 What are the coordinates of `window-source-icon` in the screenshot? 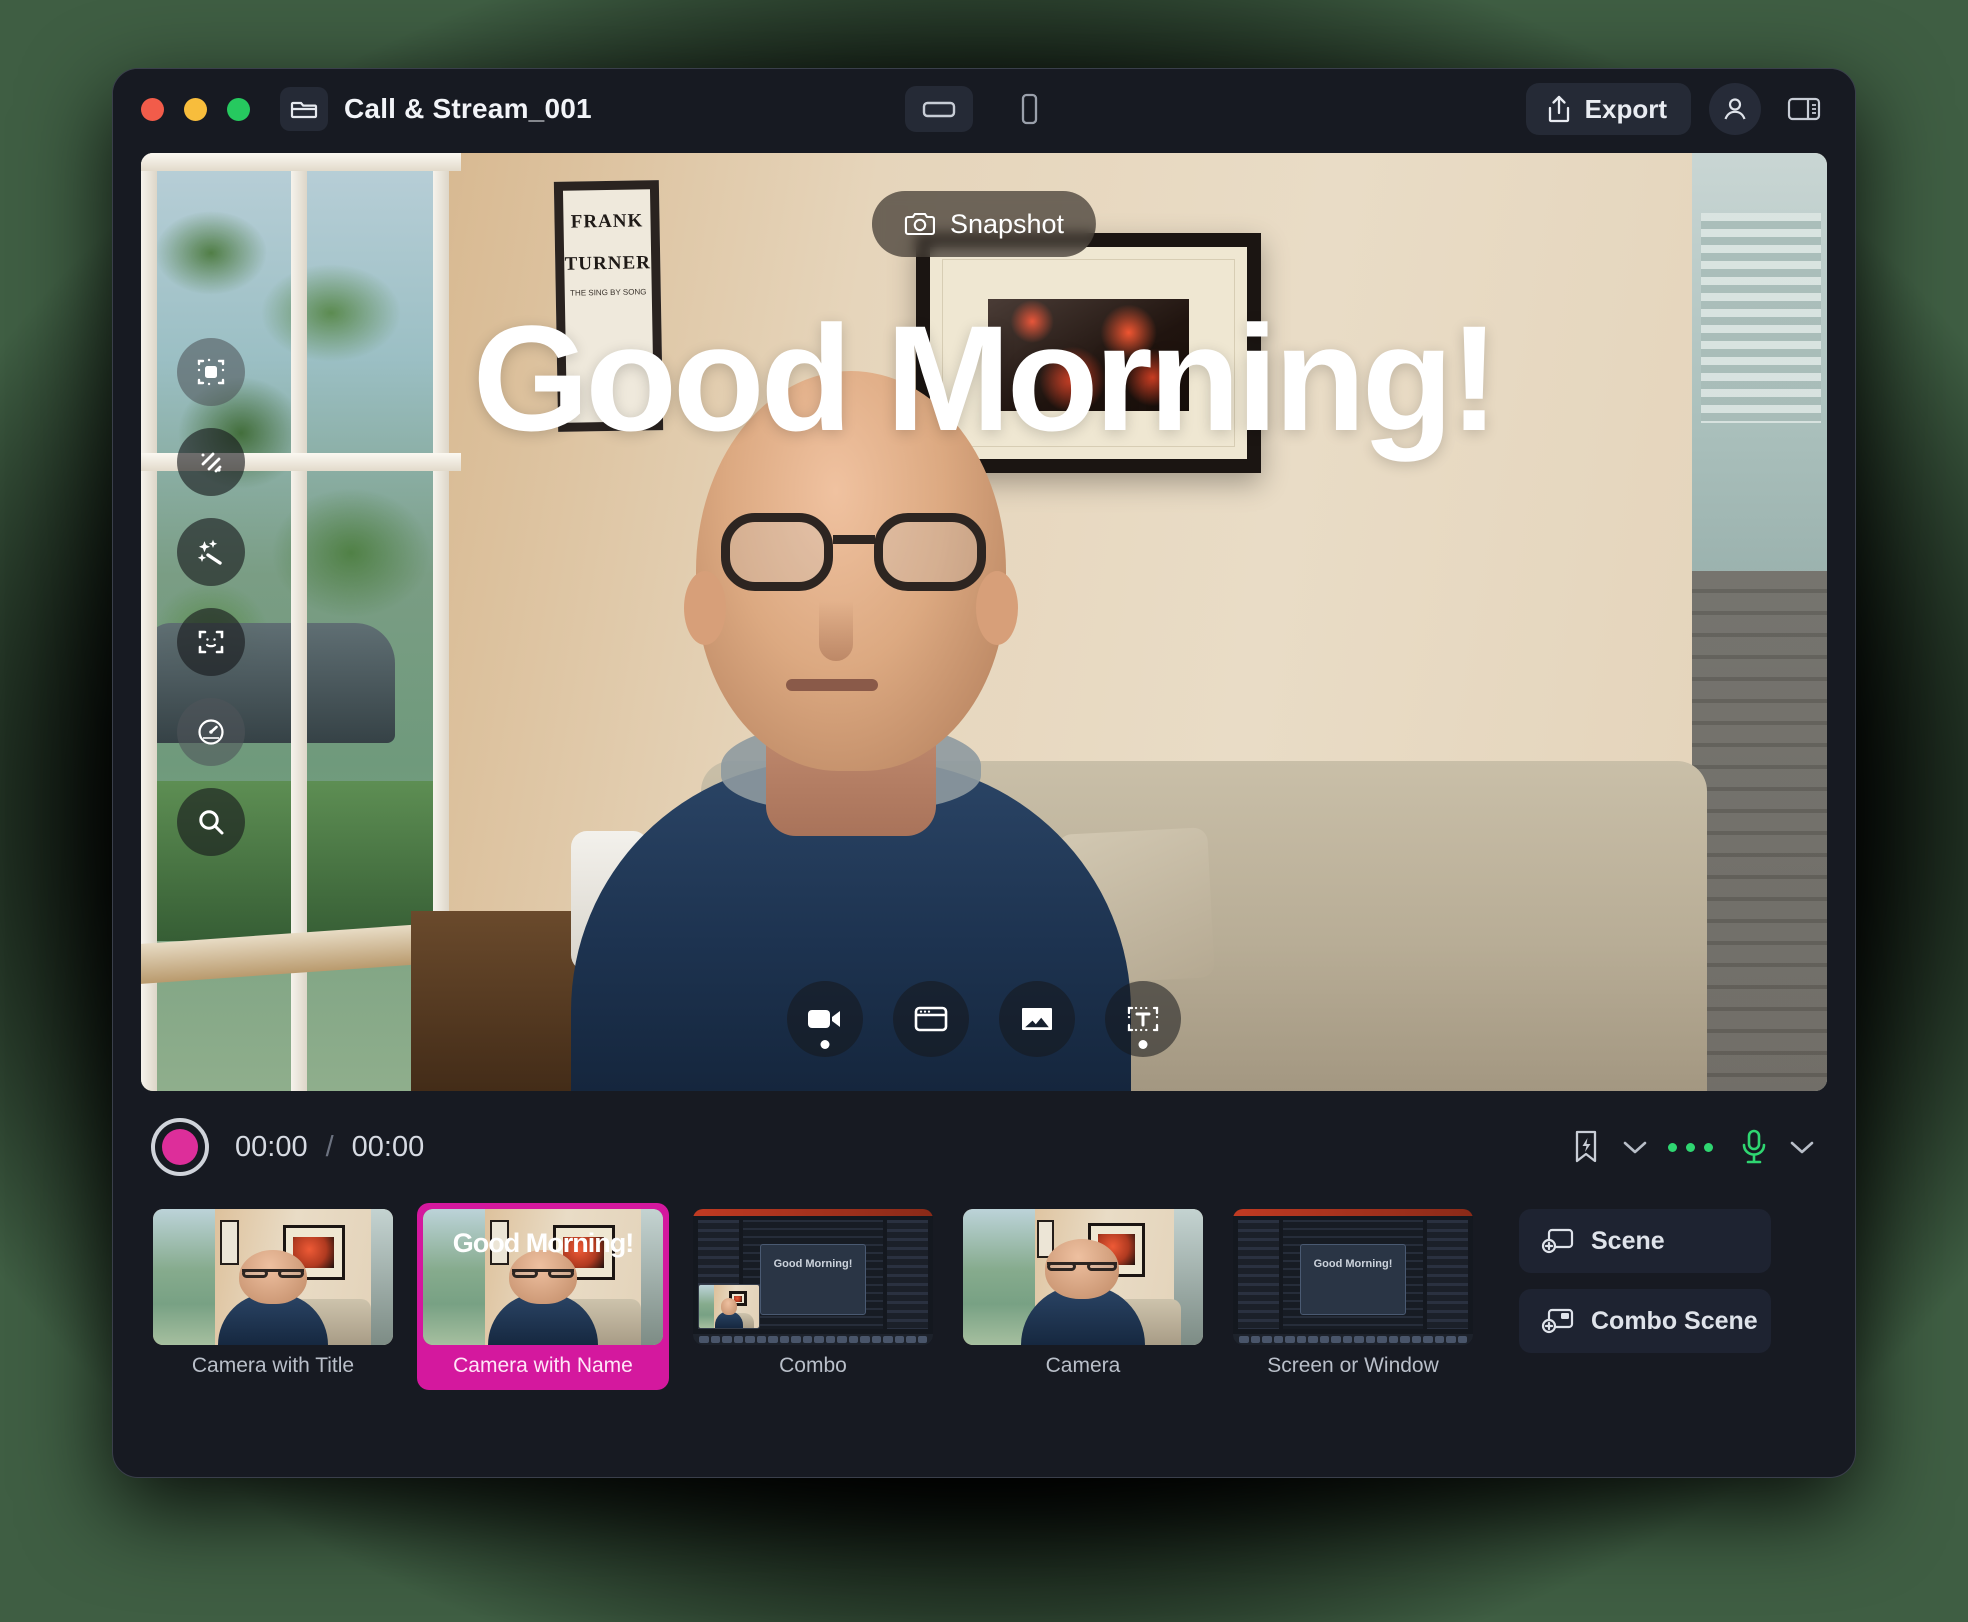 It's located at (931, 1019).